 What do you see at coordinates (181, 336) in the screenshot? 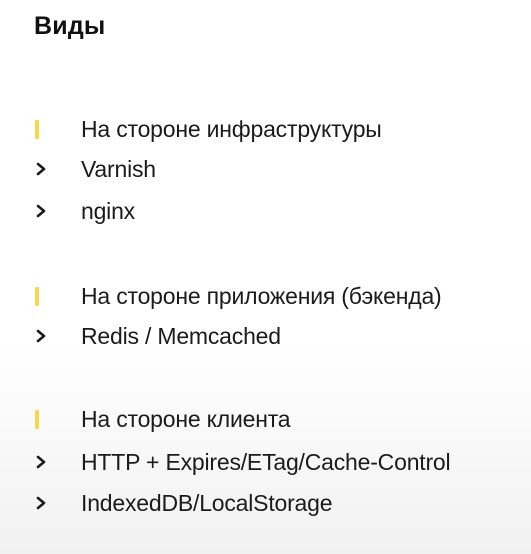
I see `list-item-label: Redis / Memcached` at bounding box center [181, 336].